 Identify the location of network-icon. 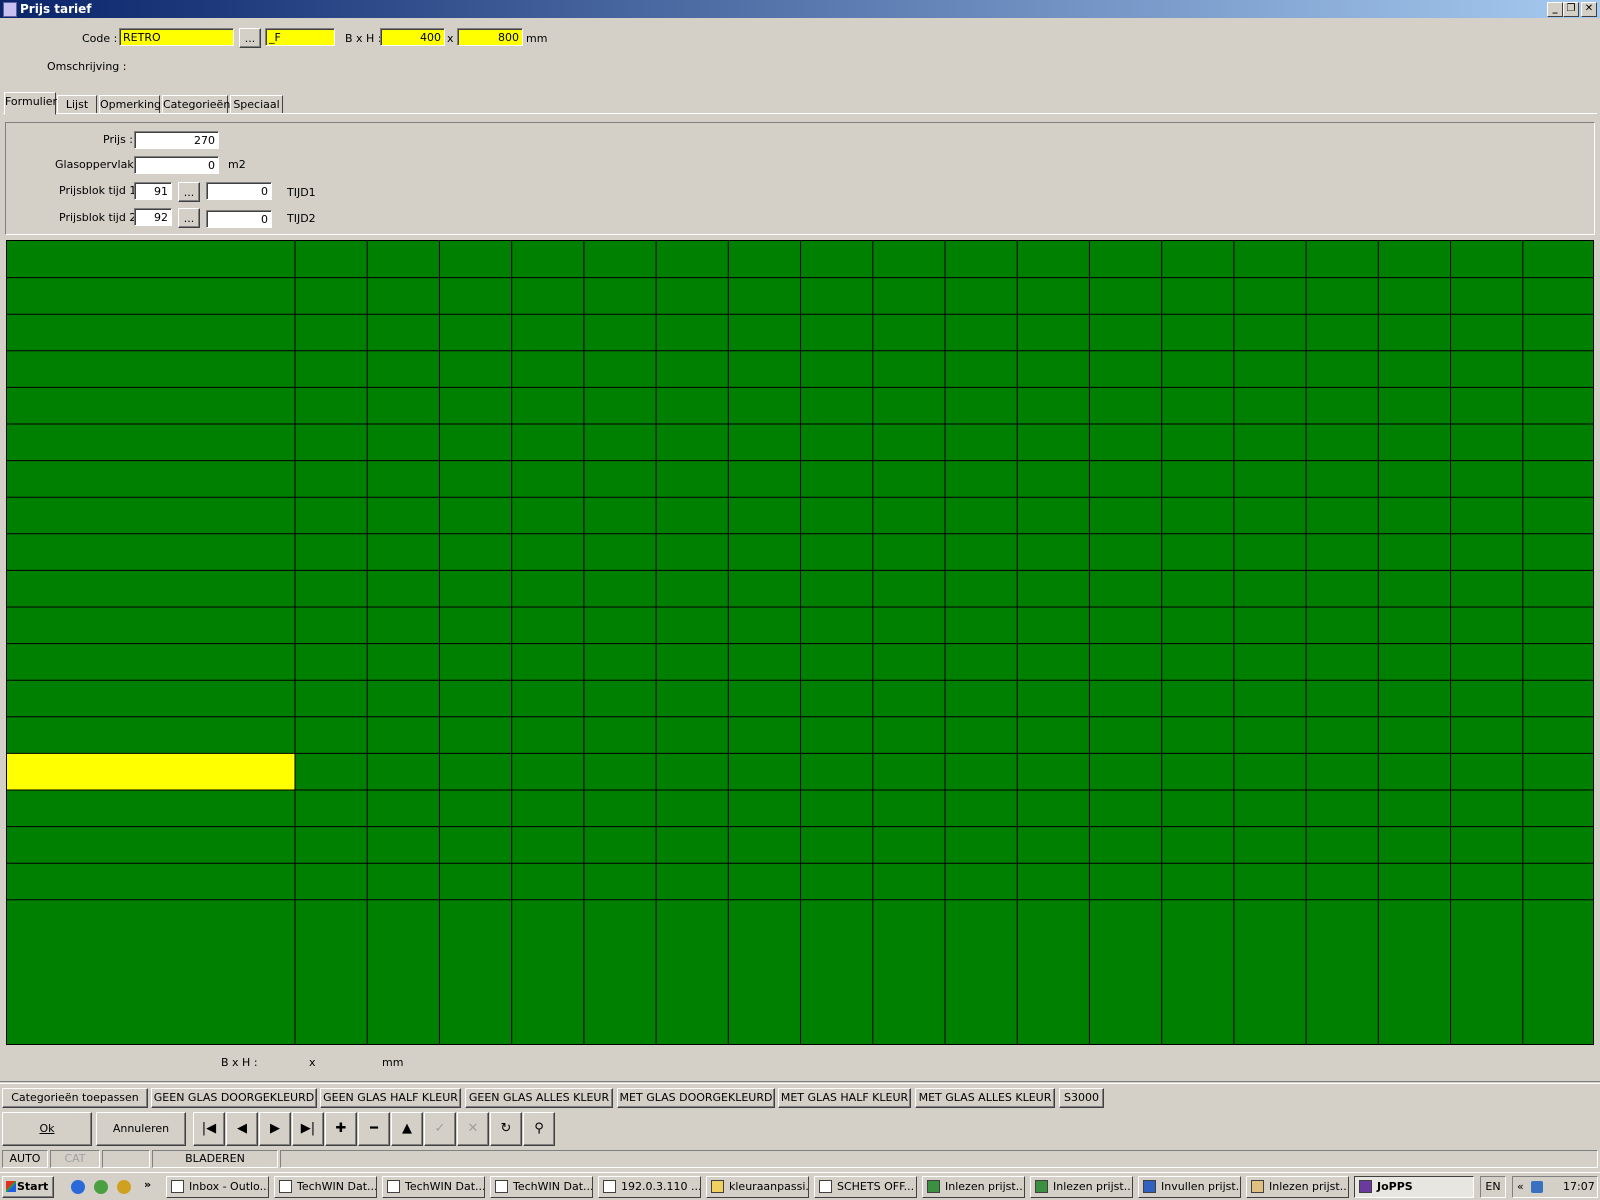
(1537, 1187).